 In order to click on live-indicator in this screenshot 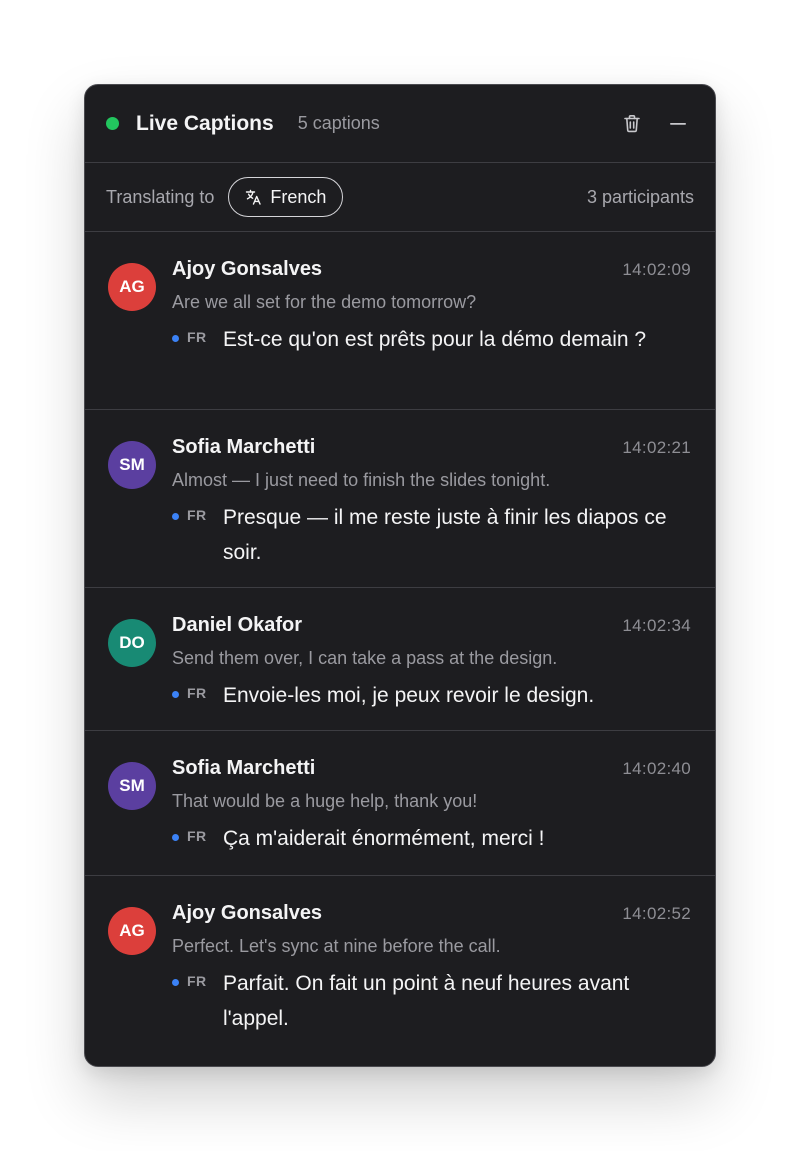, I will do `click(112, 123)`.